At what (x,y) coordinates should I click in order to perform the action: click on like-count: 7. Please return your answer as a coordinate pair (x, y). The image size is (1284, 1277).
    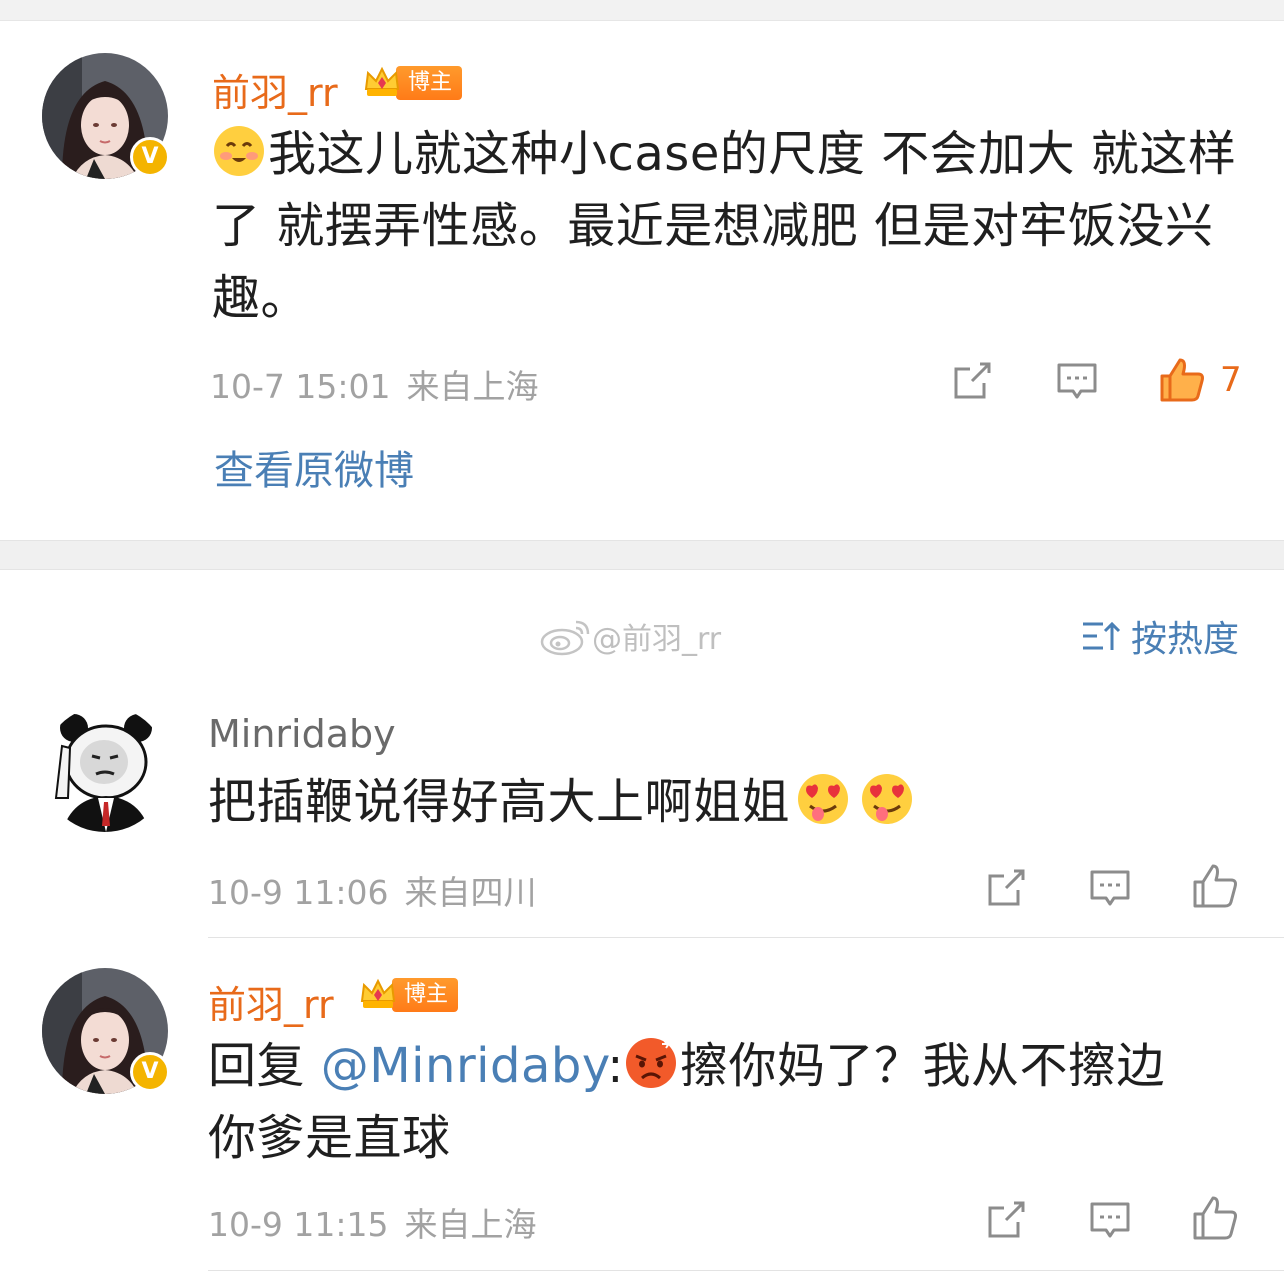
    Looking at the image, I should click on (1231, 380).